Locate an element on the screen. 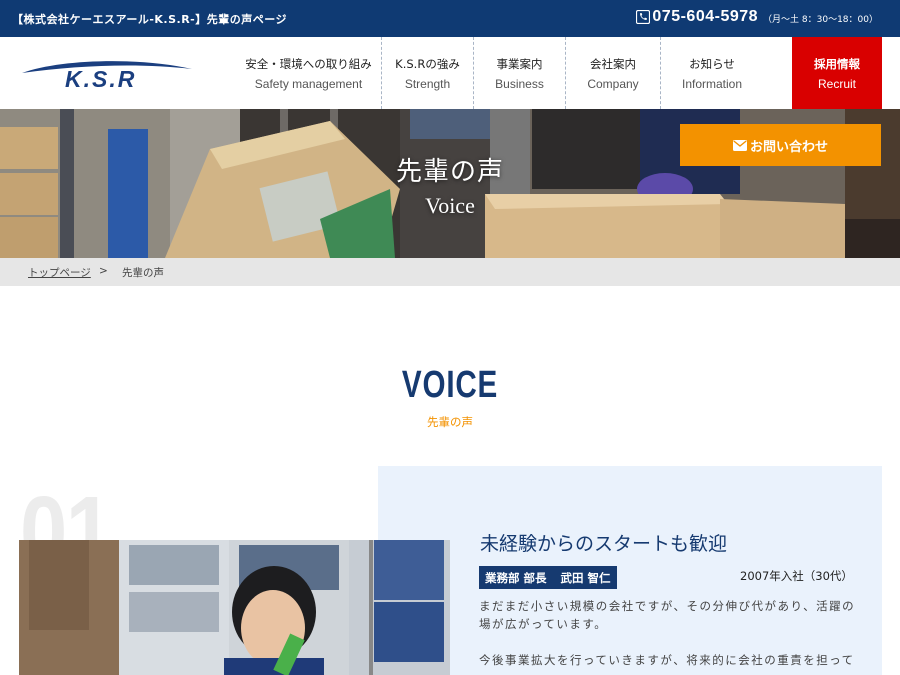 Image resolution: width=900 pixels, height=675 pixels. phone-icon is located at coordinates (643, 17).